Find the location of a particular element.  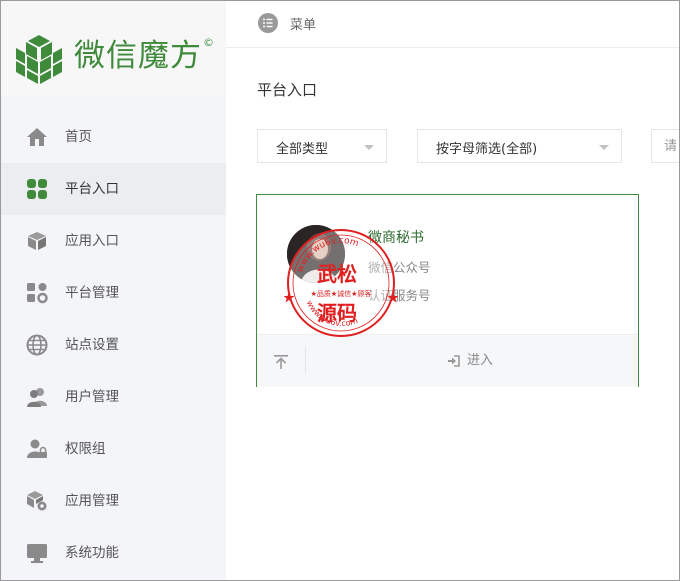

sidebar-item-label: 权限组 is located at coordinates (85, 449).